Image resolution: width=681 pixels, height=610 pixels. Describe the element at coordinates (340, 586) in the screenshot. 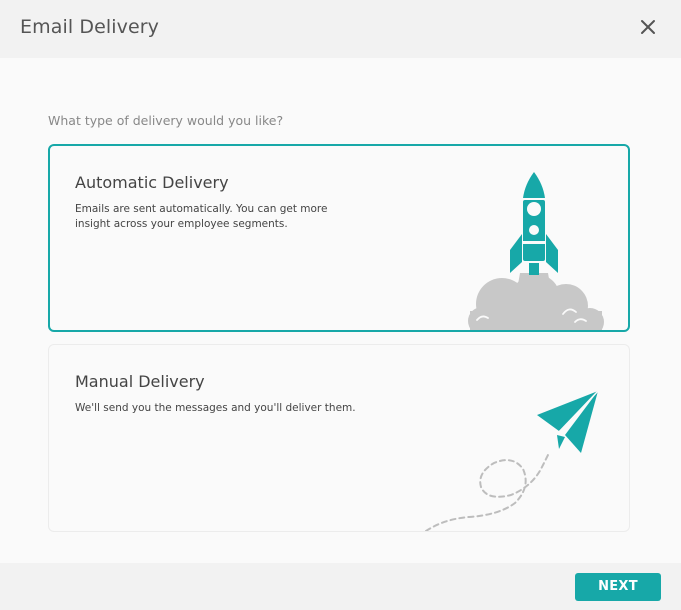

I see `dialog-footer: NEXT` at that location.